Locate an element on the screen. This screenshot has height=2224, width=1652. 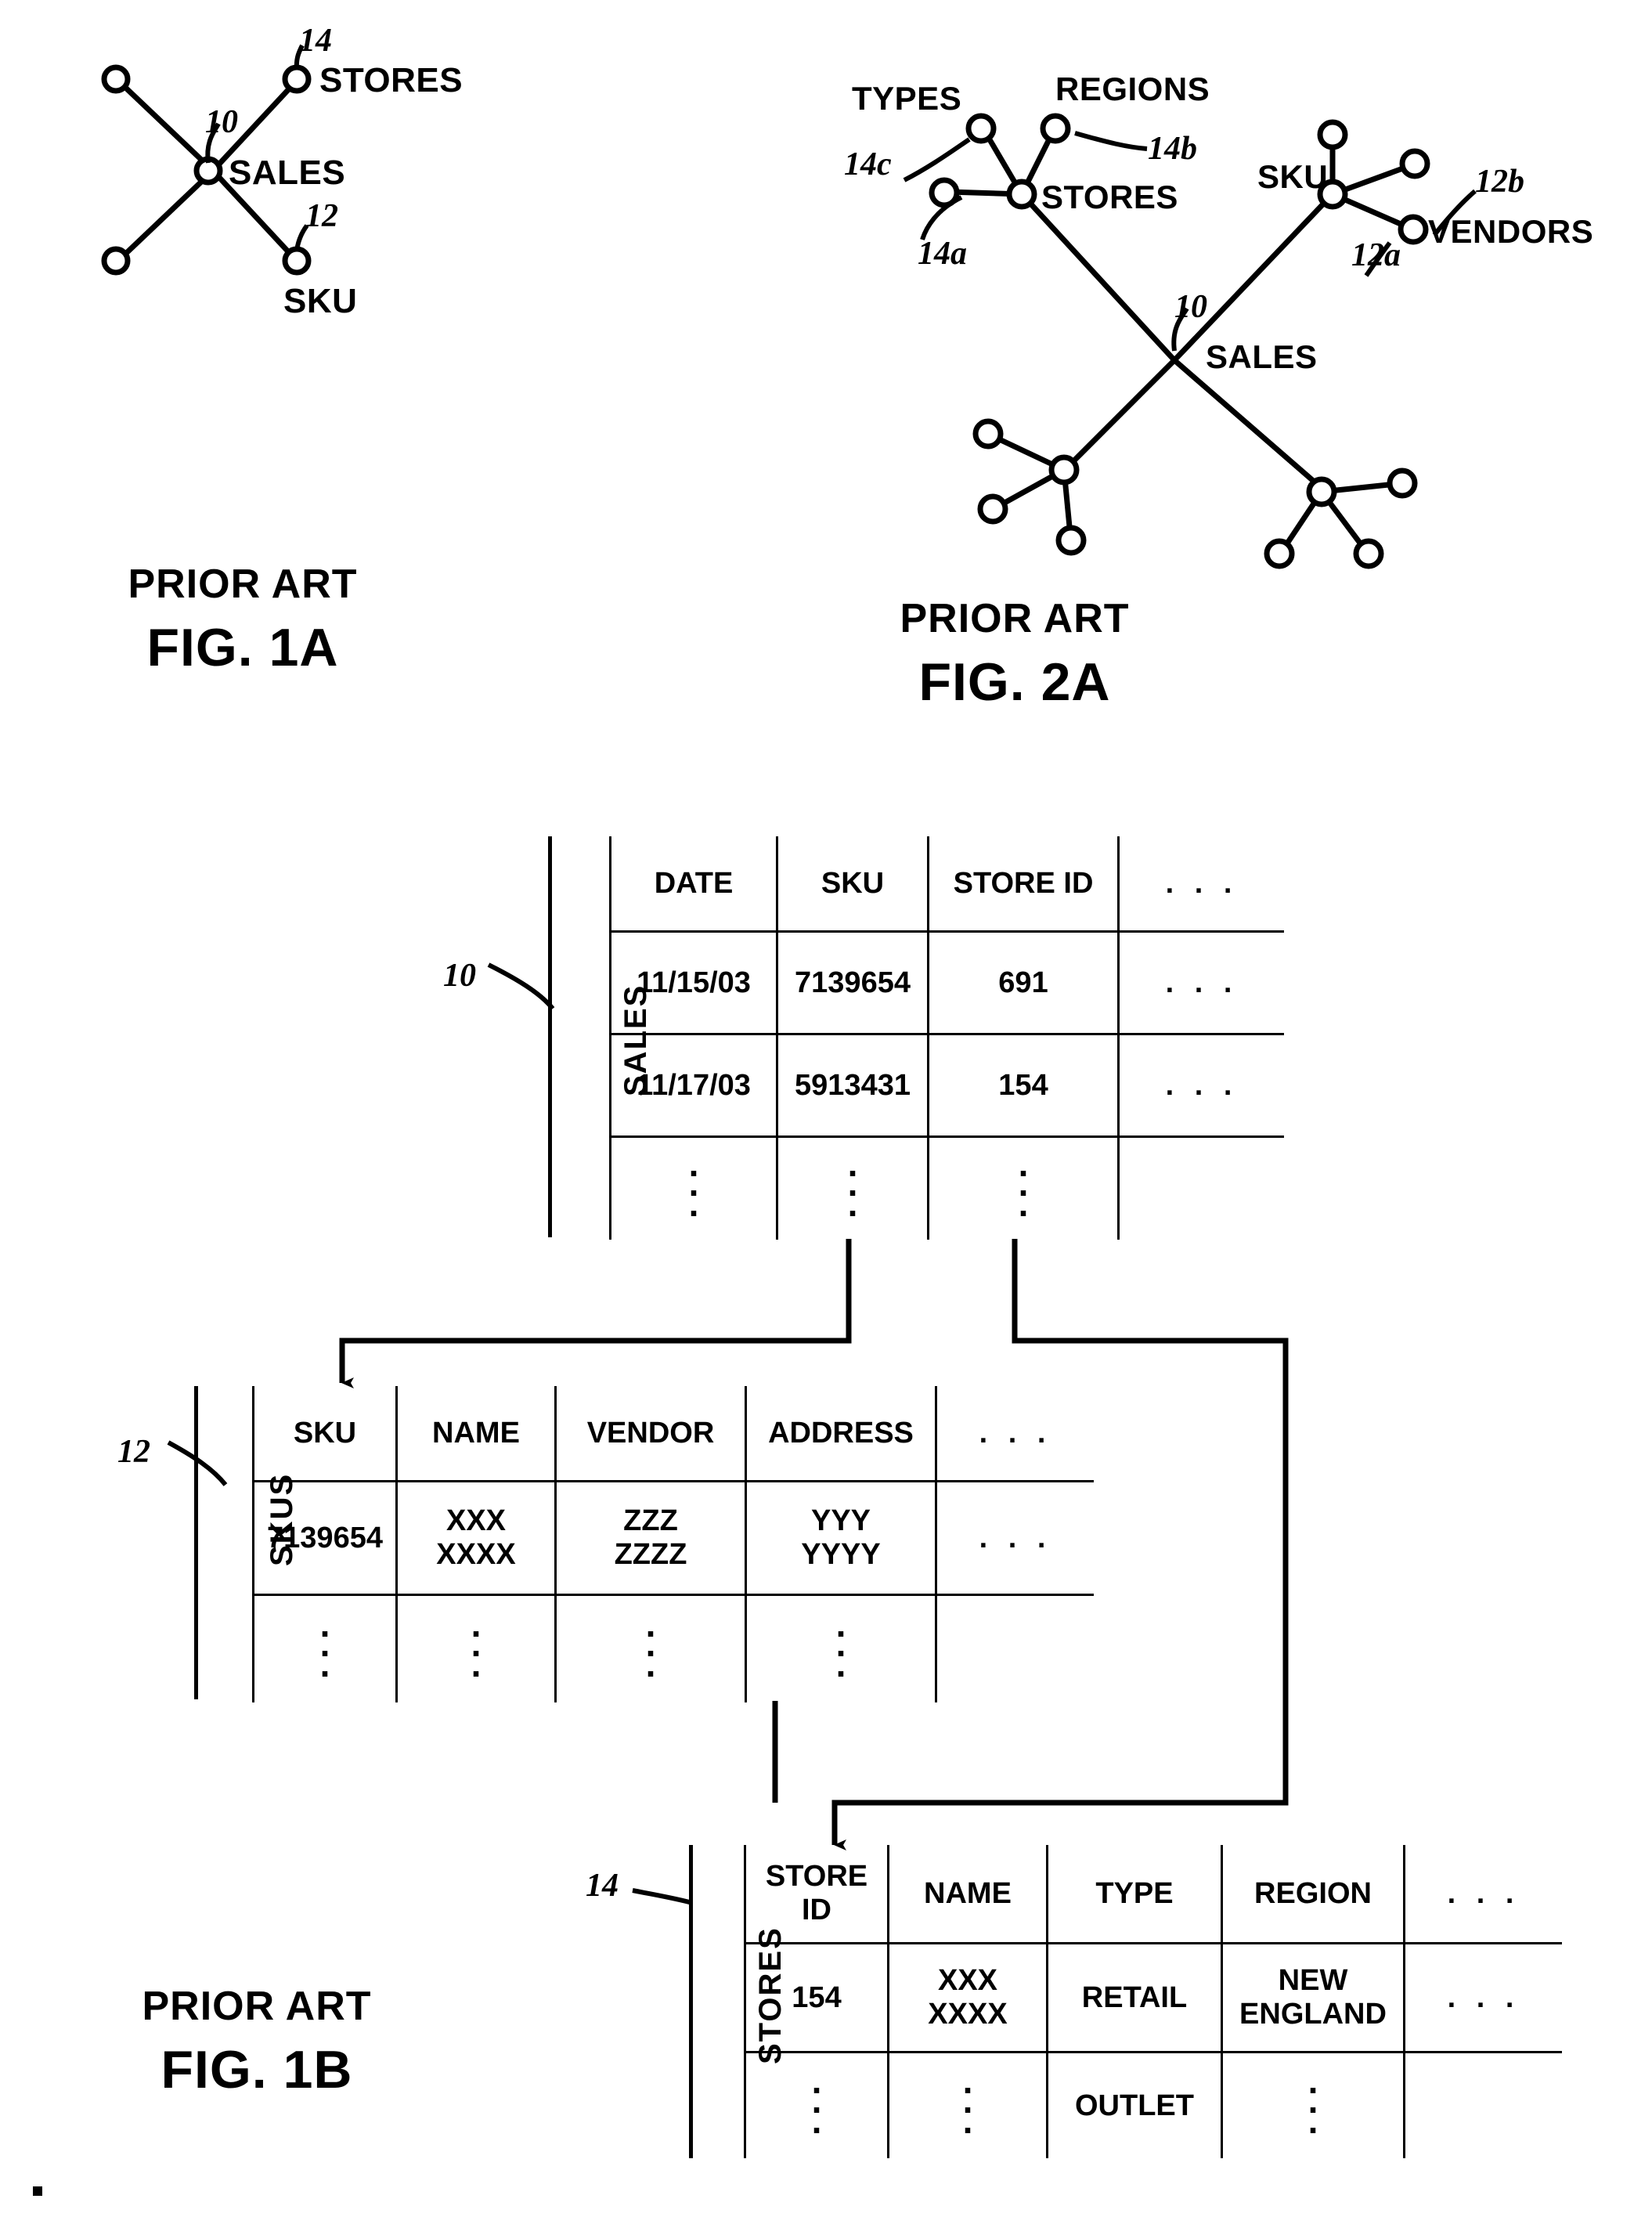
fig2a-node-stores is located at coordinates (1021, 194).